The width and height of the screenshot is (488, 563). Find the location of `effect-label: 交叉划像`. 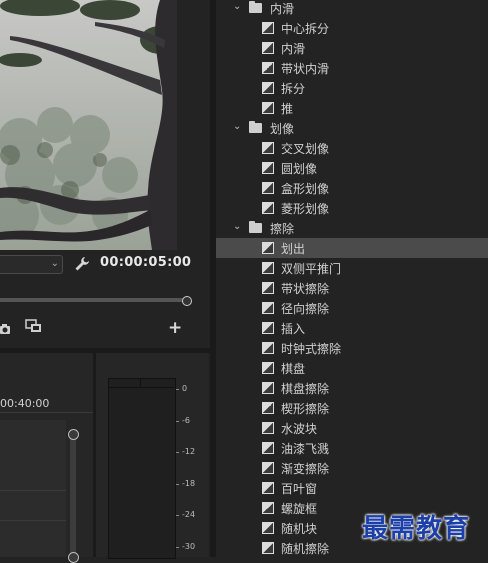

effect-label: 交叉划像 is located at coordinates (305, 149).